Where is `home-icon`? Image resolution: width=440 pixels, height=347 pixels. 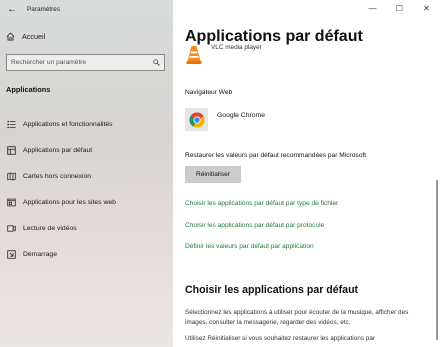
home-icon is located at coordinates (10, 36).